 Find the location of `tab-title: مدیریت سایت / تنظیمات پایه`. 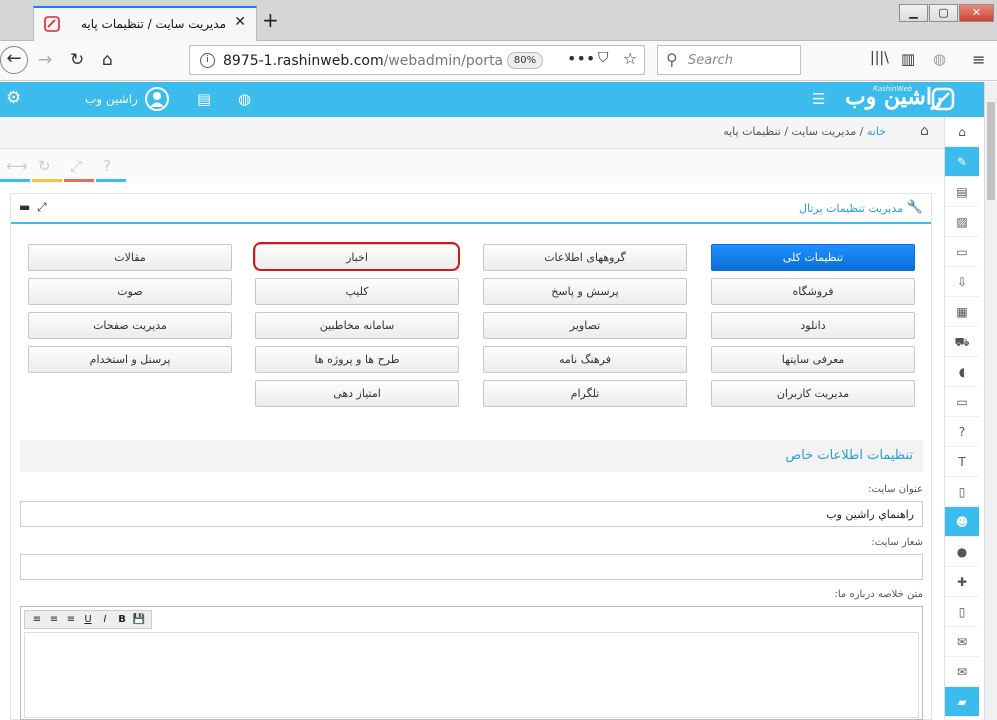

tab-title: مدیریت سایت / تنظیمات پایه is located at coordinates (153, 24).